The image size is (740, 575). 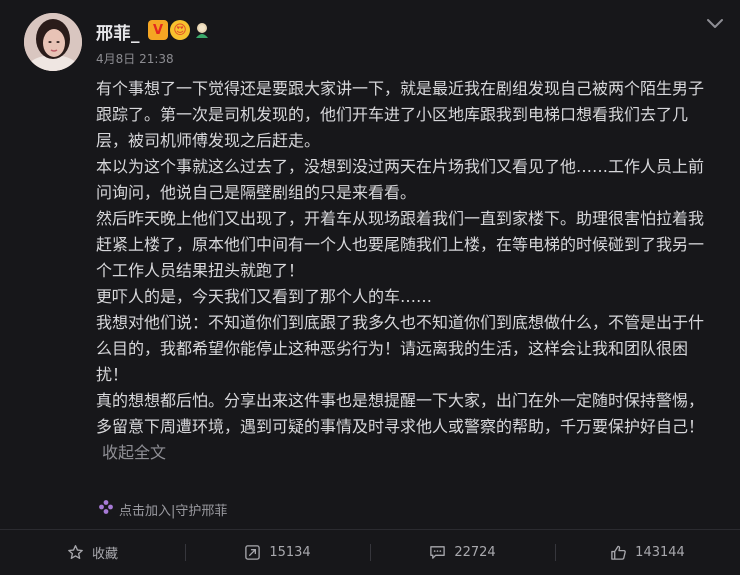 I want to click on repost-icon, so click(x=253, y=552).